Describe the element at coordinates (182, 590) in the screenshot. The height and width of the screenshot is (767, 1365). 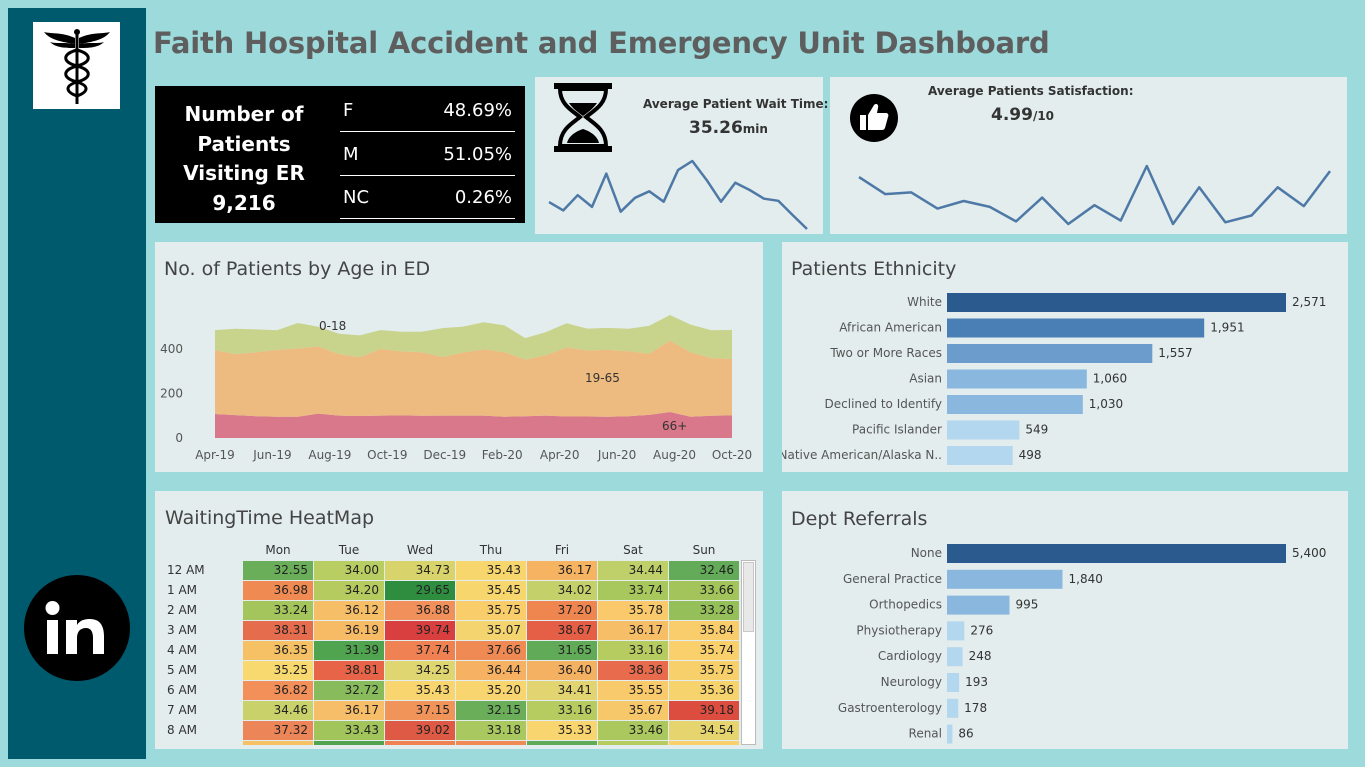
I see `heatmap-hour-label: 1 AM` at that location.